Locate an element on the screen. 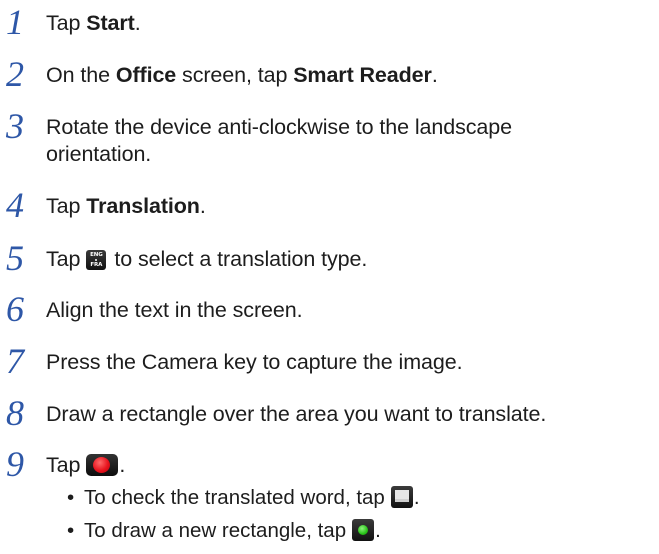 This screenshot has width=659, height=554. step-number: 4 is located at coordinates (15, 205).